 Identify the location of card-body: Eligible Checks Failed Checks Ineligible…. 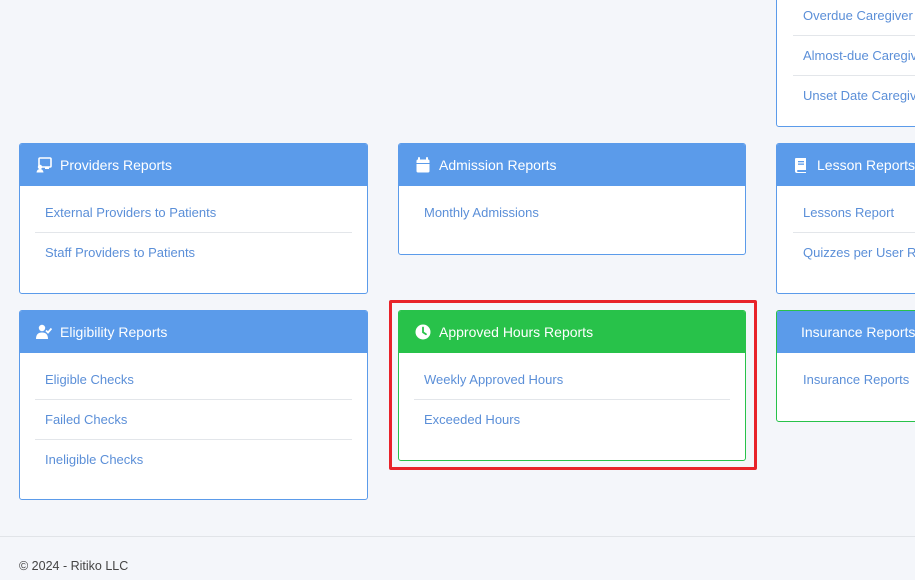
(193, 416).